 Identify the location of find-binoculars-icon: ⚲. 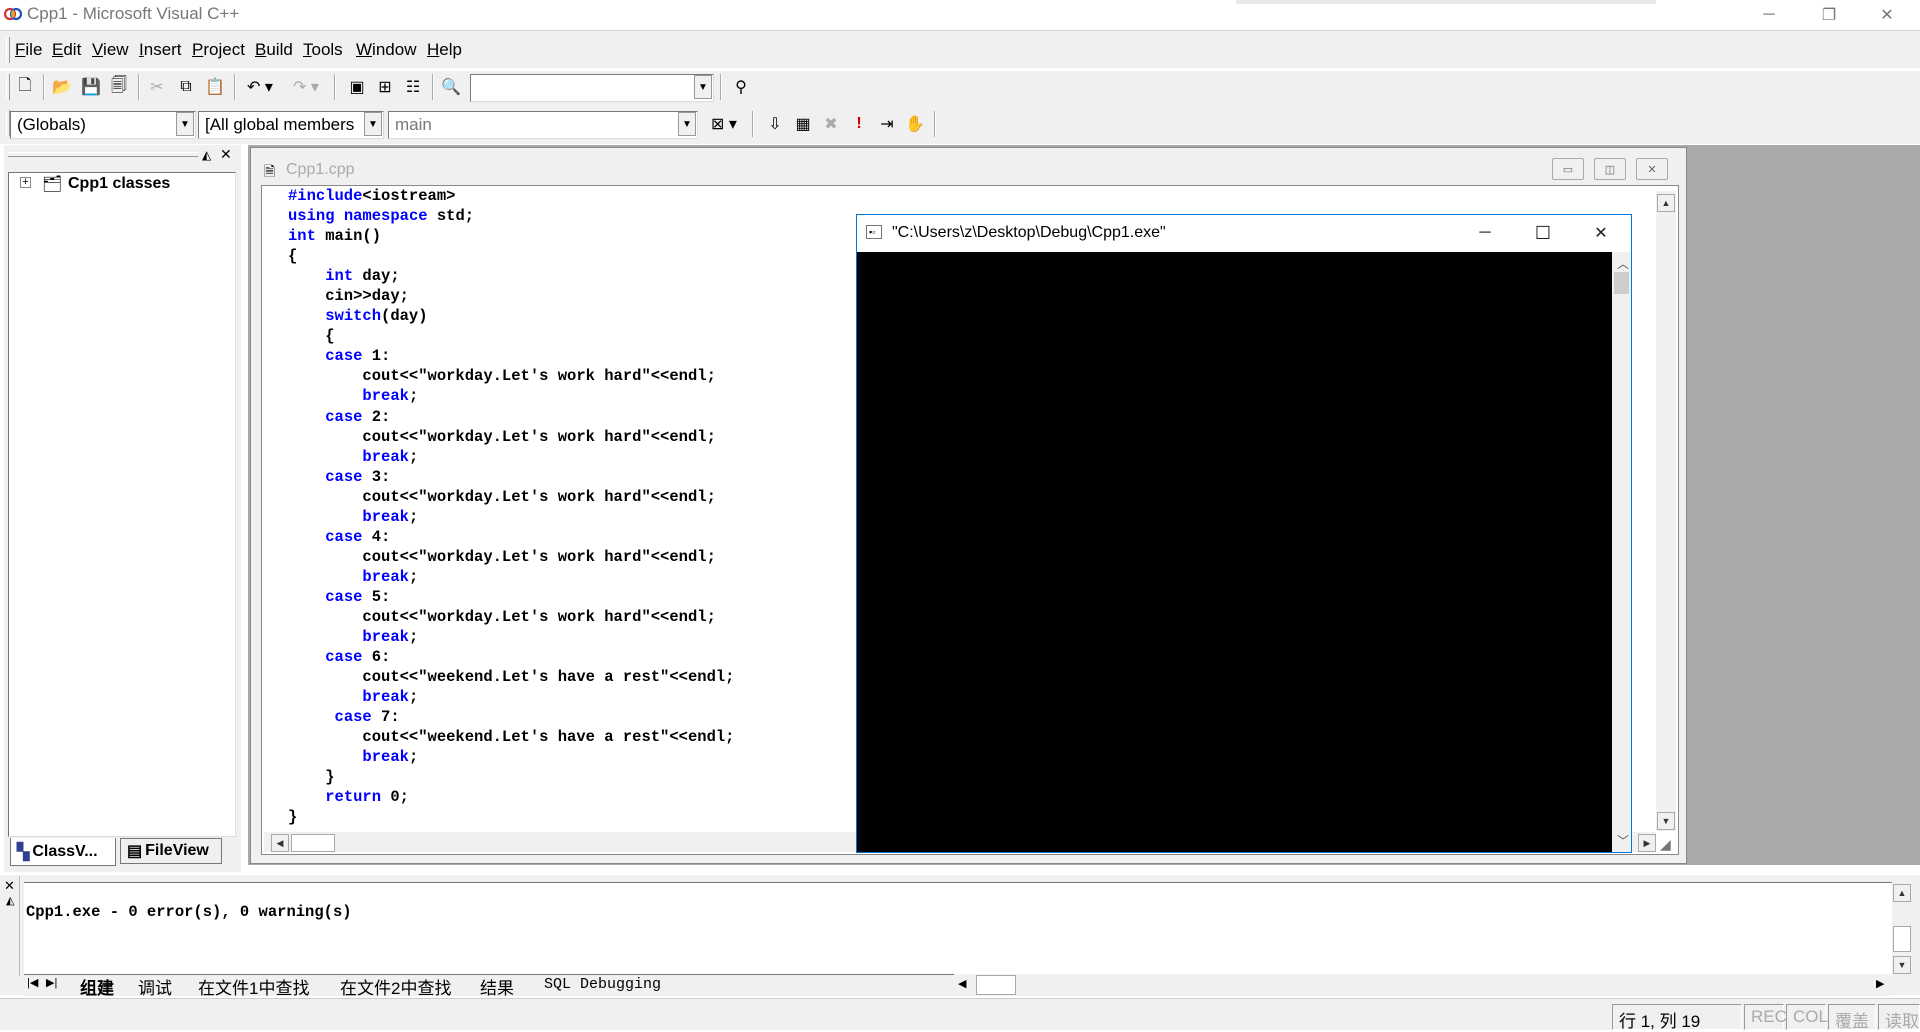
(741, 87).